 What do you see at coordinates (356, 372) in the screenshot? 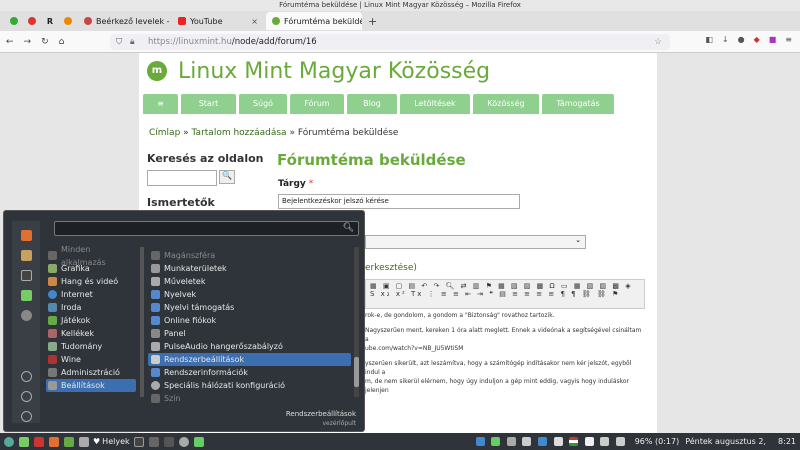
I see `scrollbar-thumb` at bounding box center [356, 372].